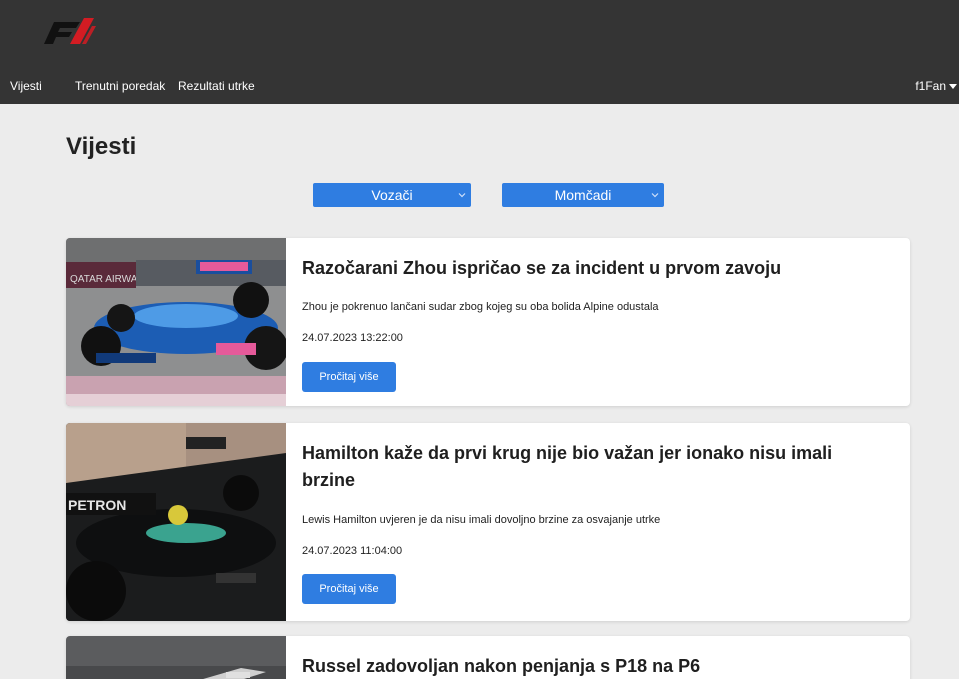 This screenshot has height=679, width=959. I want to click on article-image, so click(176, 657).